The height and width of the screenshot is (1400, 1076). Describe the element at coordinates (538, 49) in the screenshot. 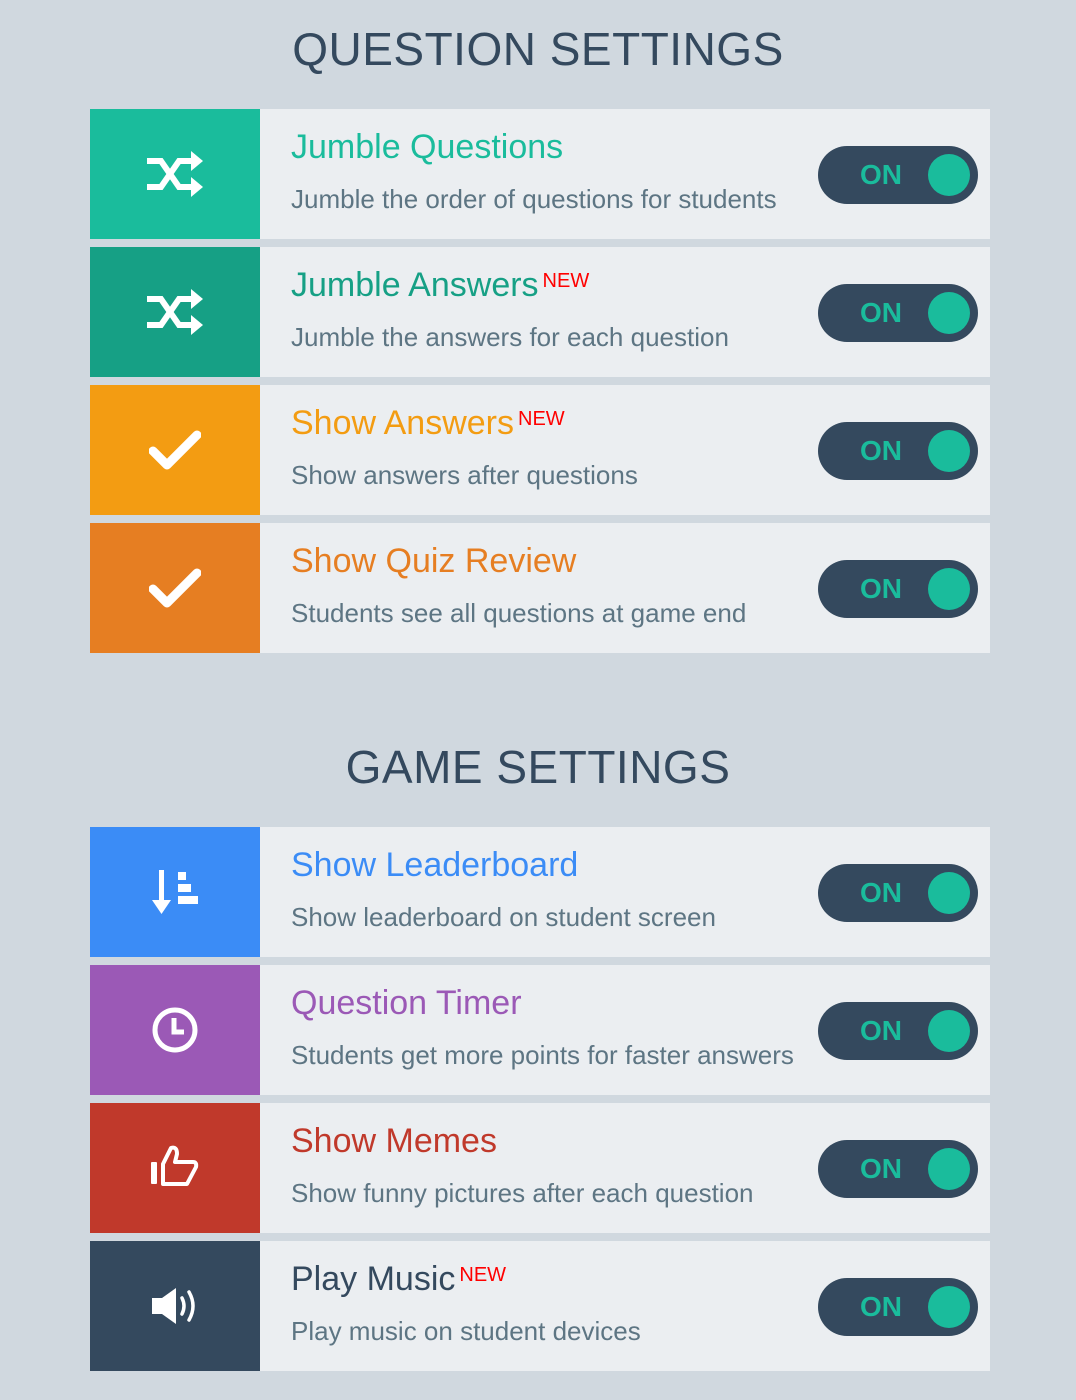

I see `question-settings-title: QUESTION SETTINGS` at that location.